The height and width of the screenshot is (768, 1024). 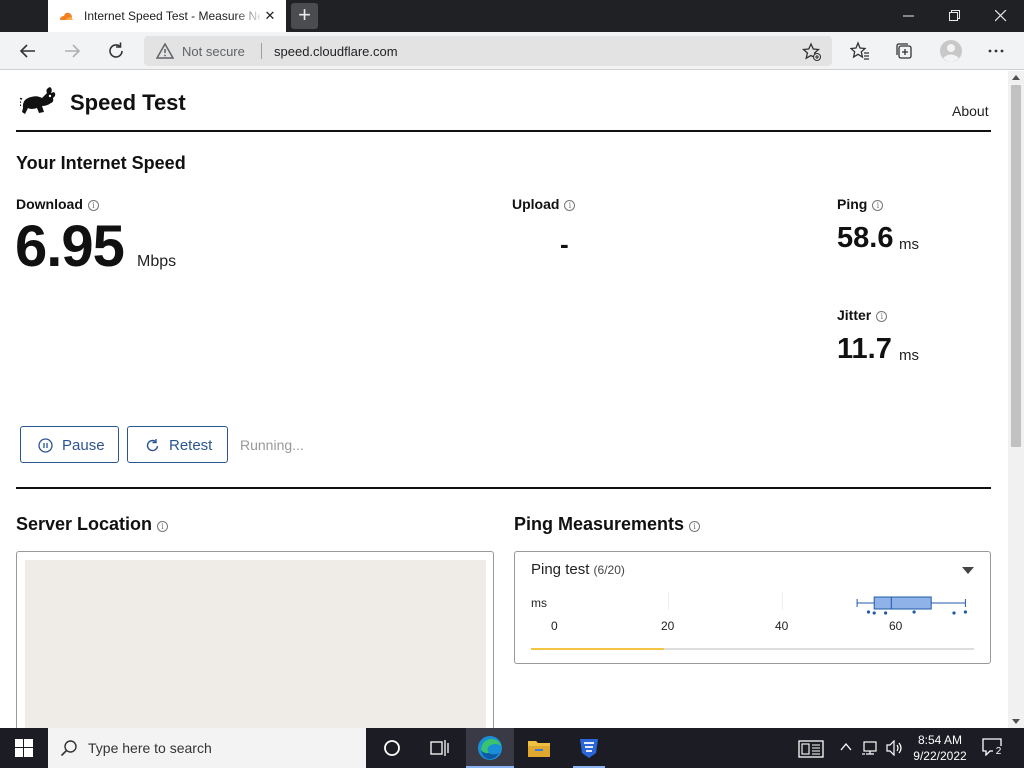 What do you see at coordinates (72, 51) in the screenshot?
I see `forward-icon` at bounding box center [72, 51].